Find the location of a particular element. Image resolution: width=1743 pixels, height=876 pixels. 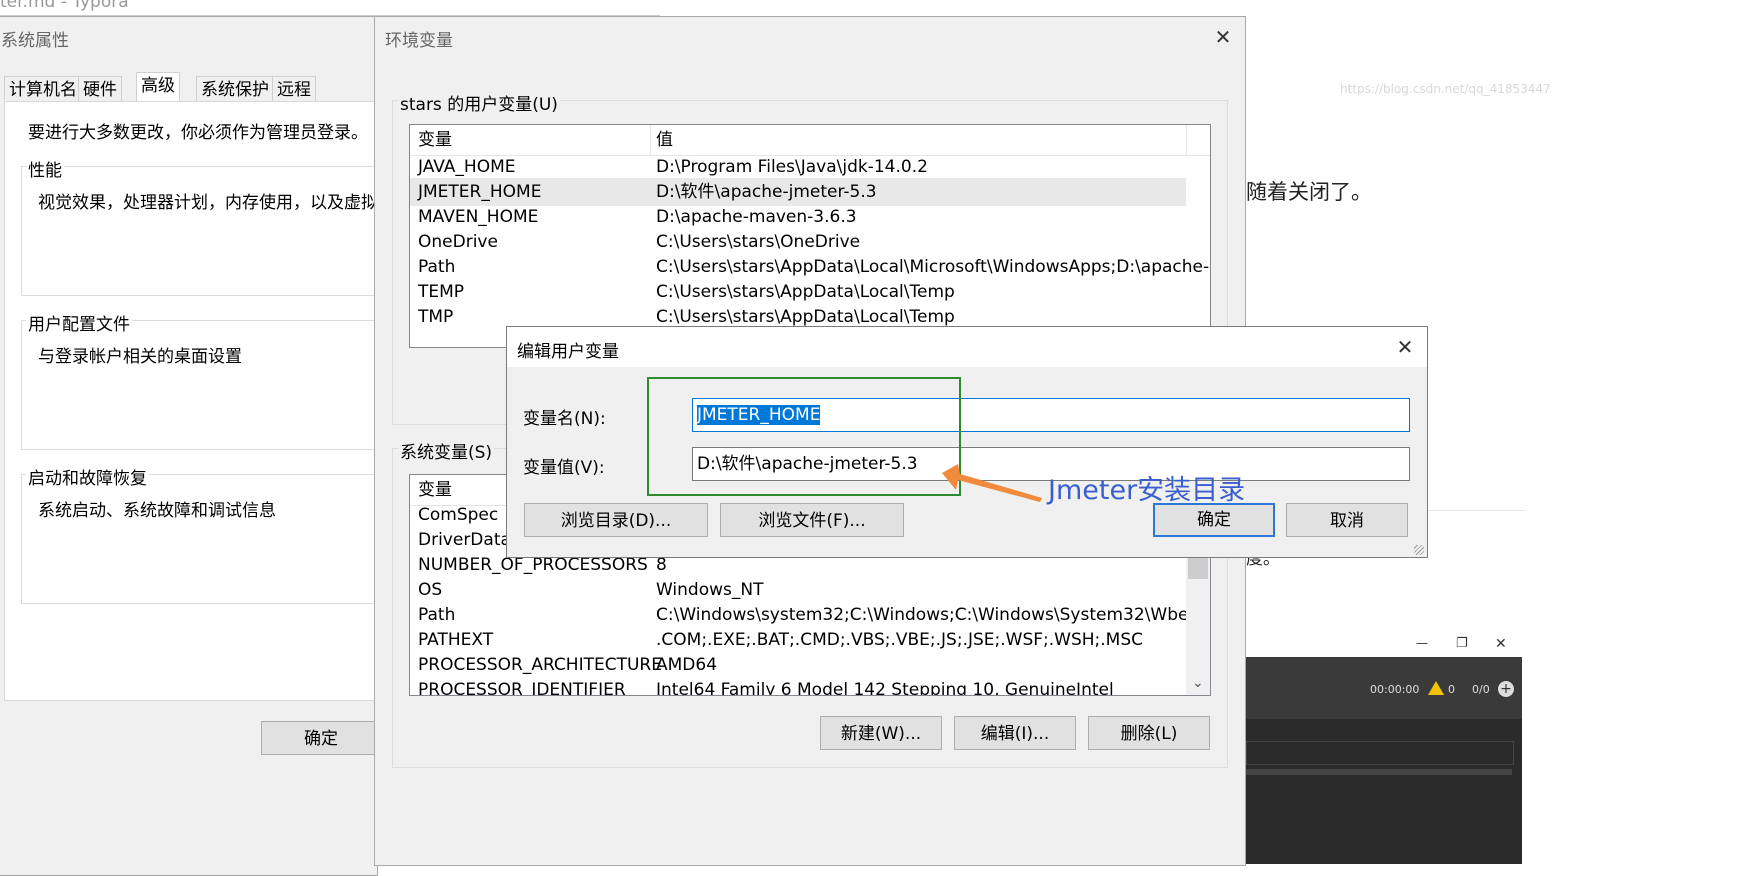

watermark: https://blog.csdn.net/qq_41853447 is located at coordinates (1445, 89).